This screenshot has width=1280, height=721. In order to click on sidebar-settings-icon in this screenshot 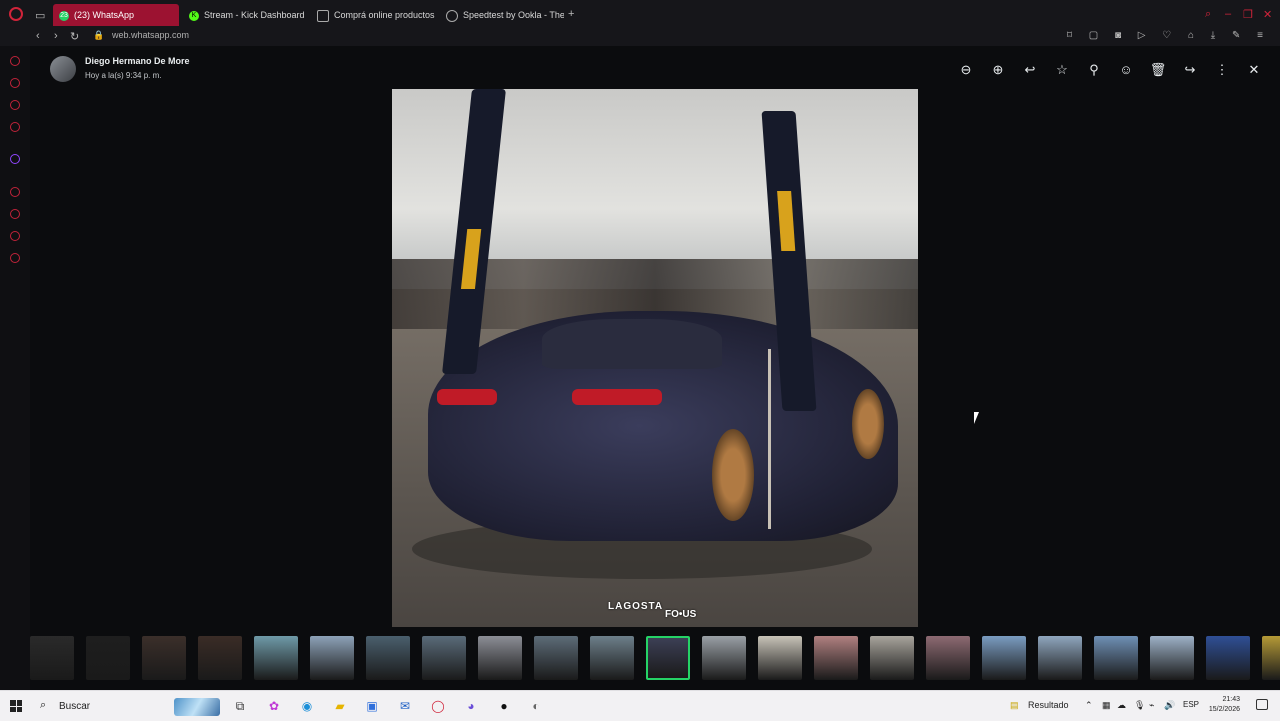, I will do `click(15, 258)`.